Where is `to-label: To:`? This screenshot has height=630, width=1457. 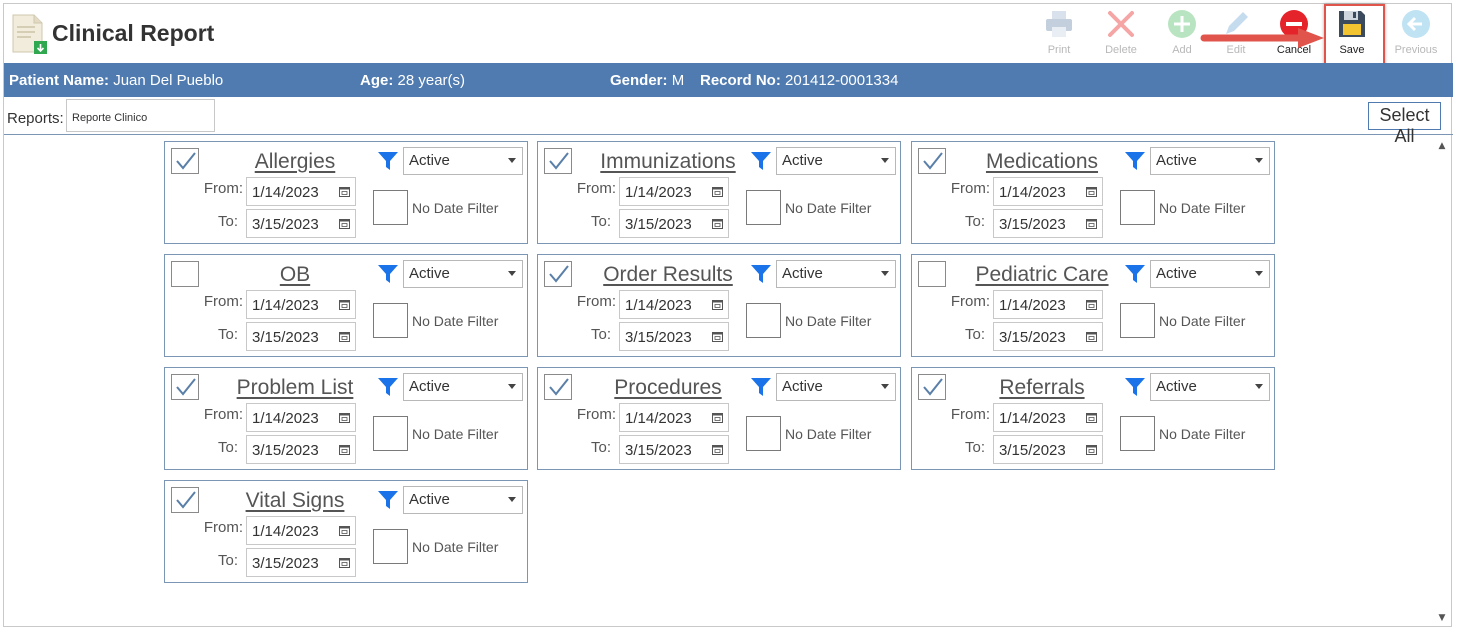 to-label: To: is located at coordinates (974, 447).